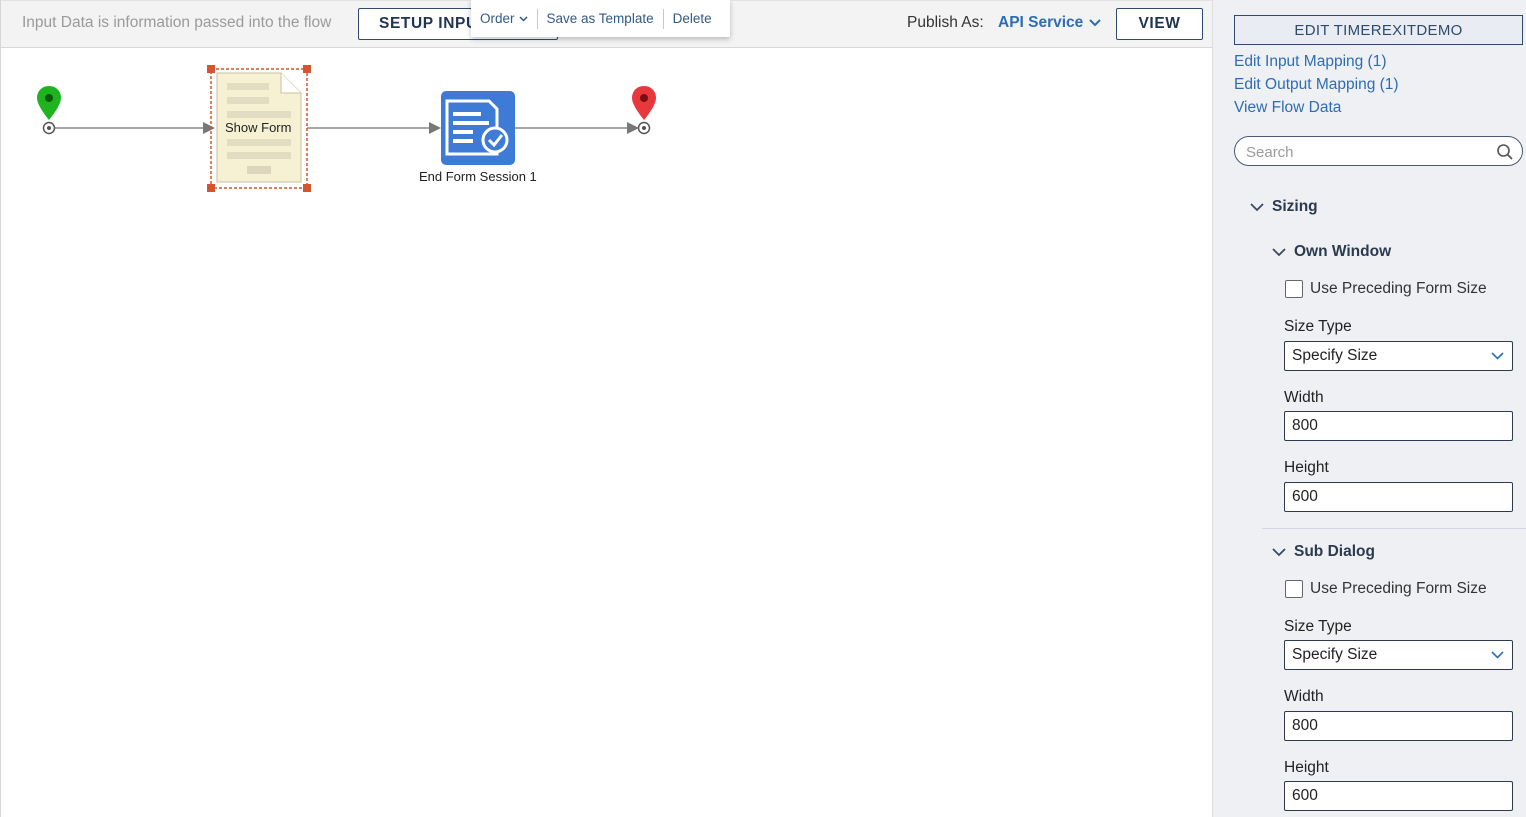 The image size is (1526, 817). What do you see at coordinates (945, 22) in the screenshot?
I see `publish-as-label: Publish As:` at bounding box center [945, 22].